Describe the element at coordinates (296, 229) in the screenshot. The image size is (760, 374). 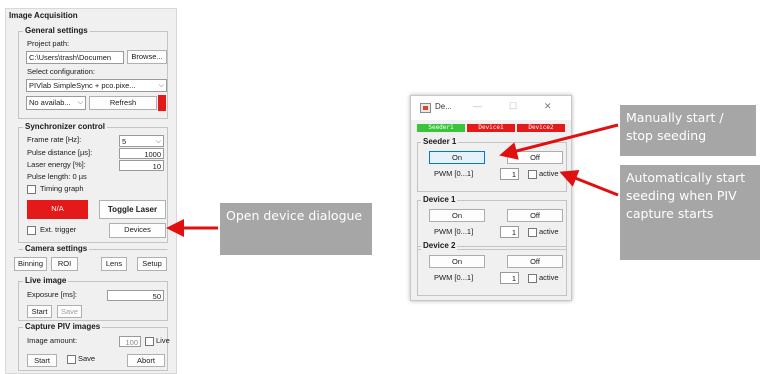
I see `open-device-callout: Open device dialogue` at that location.